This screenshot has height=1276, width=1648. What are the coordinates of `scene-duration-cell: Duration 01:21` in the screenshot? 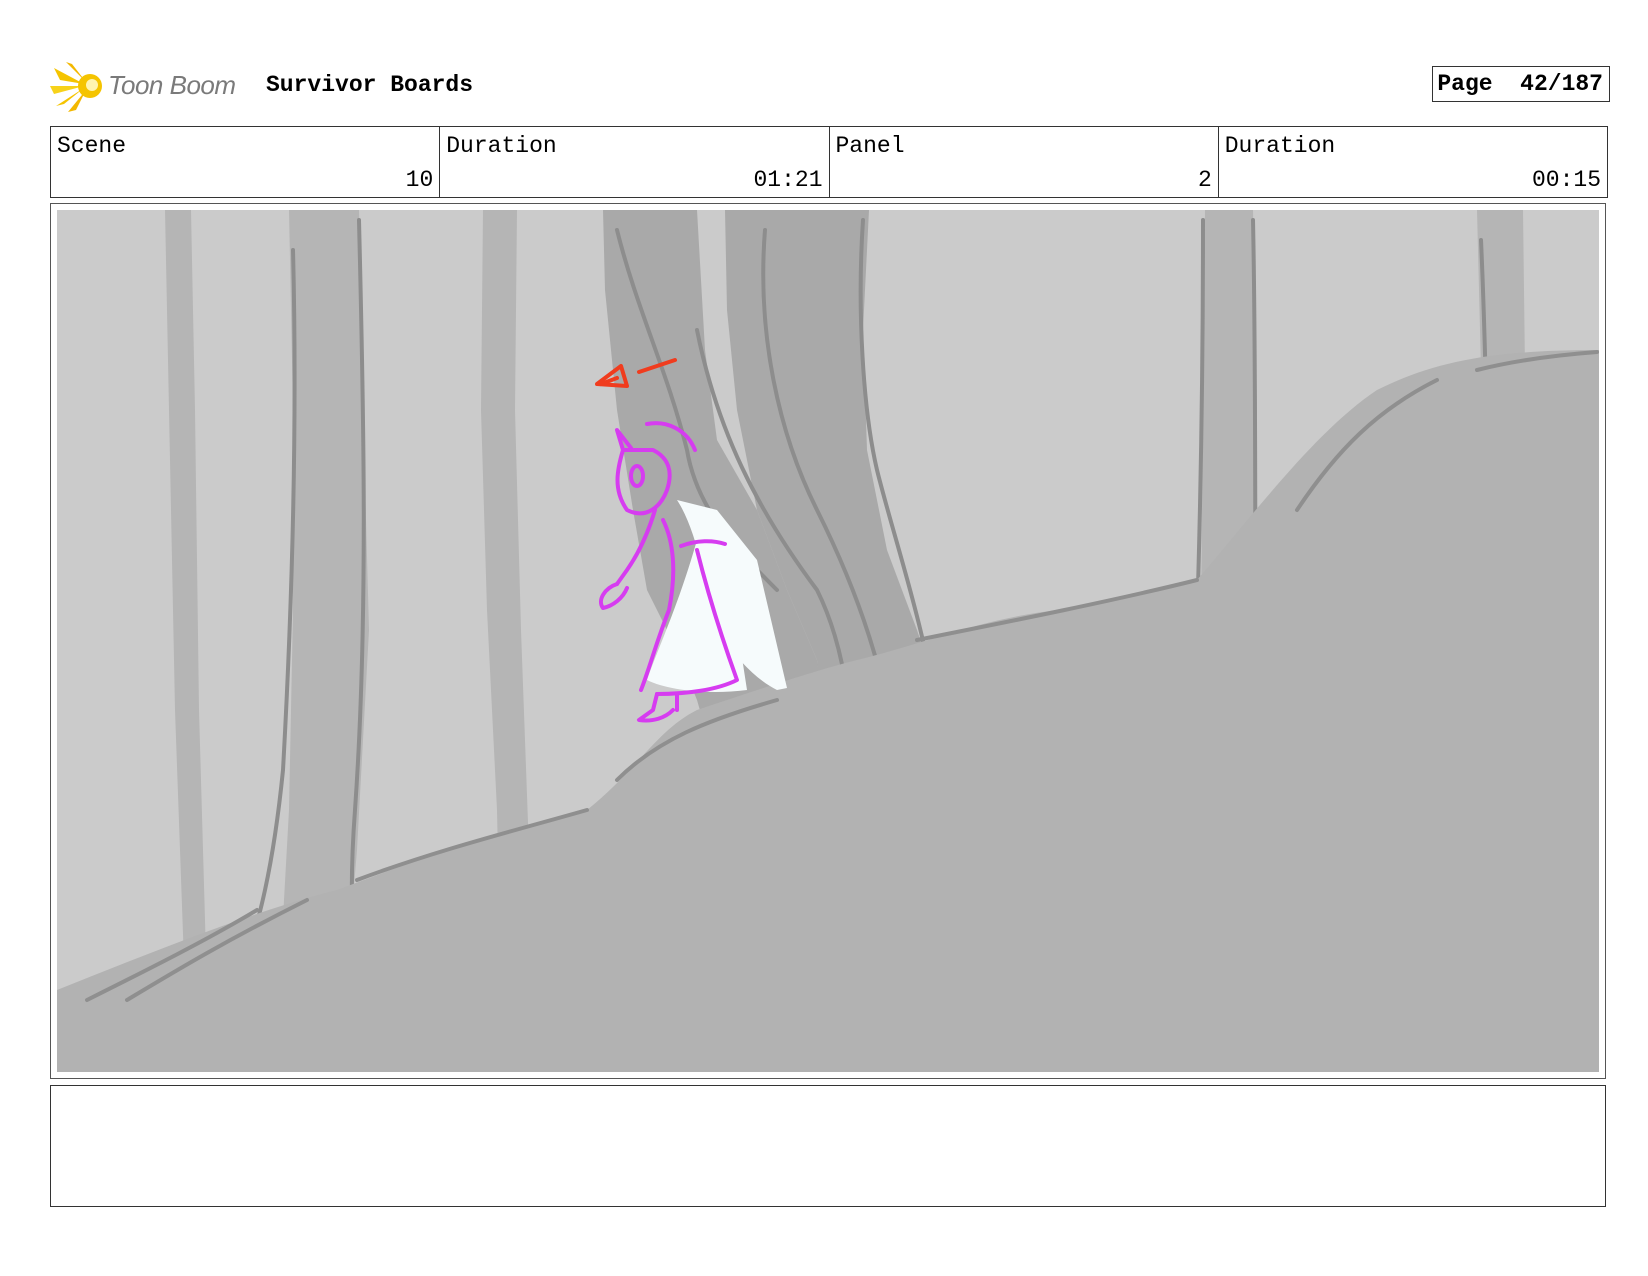 It's located at (633, 162).